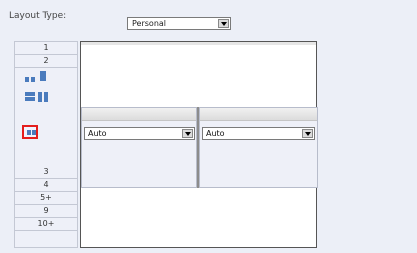 The image size is (417, 253). I want to click on columns-3-button: 3, so click(46, 172).